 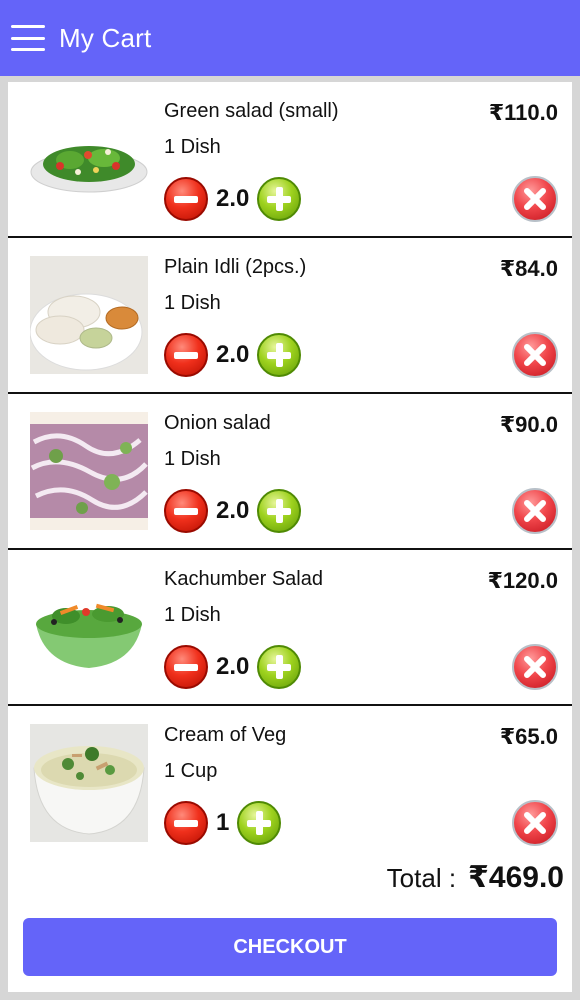 What do you see at coordinates (528, 424) in the screenshot?
I see `item-price: ₹90.0` at bounding box center [528, 424].